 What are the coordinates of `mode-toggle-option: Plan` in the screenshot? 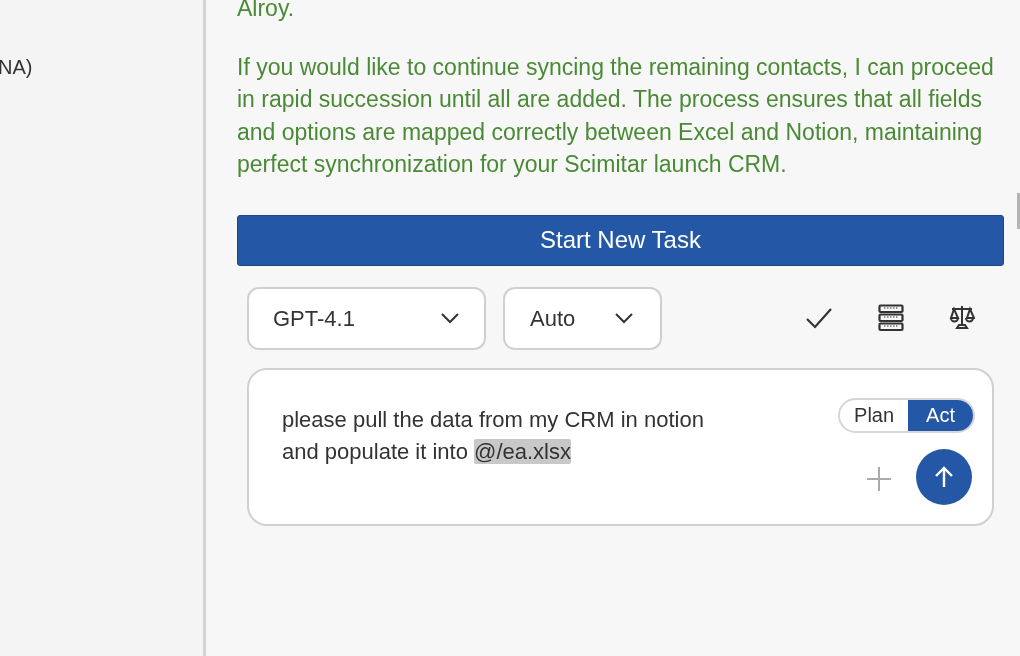 It's located at (874, 415).